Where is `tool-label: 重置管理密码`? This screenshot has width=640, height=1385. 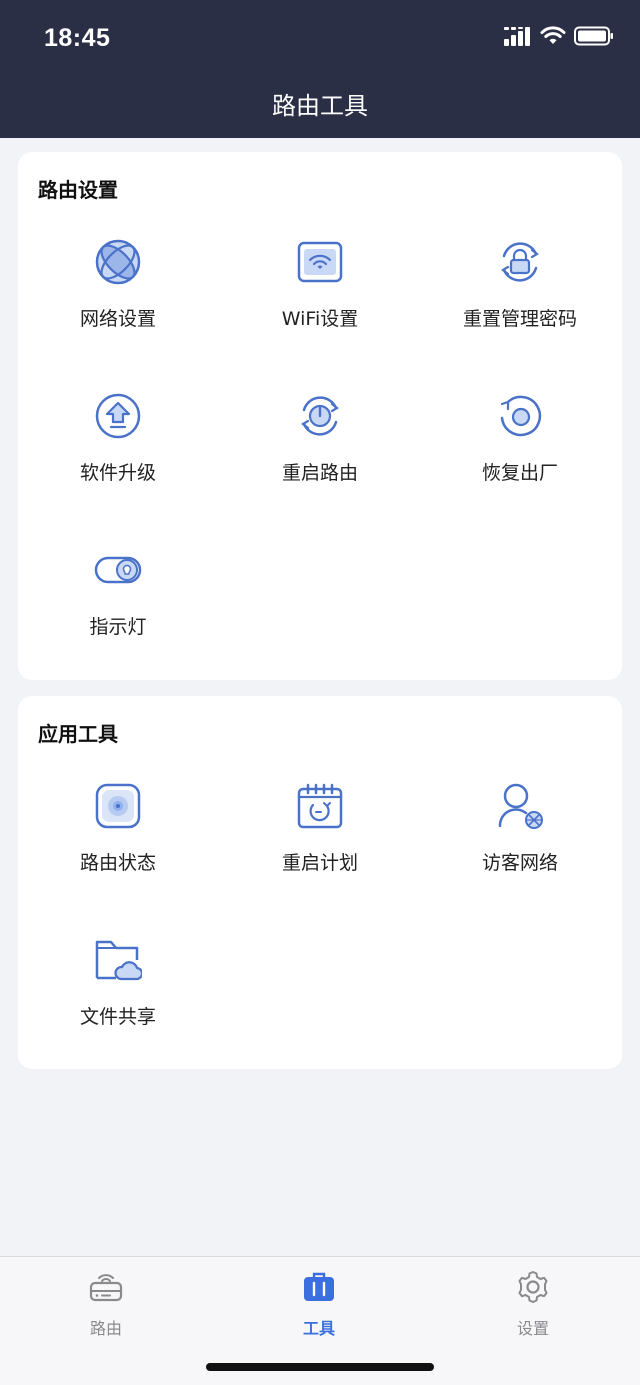
tool-label: 重置管理密码 is located at coordinates (519, 319).